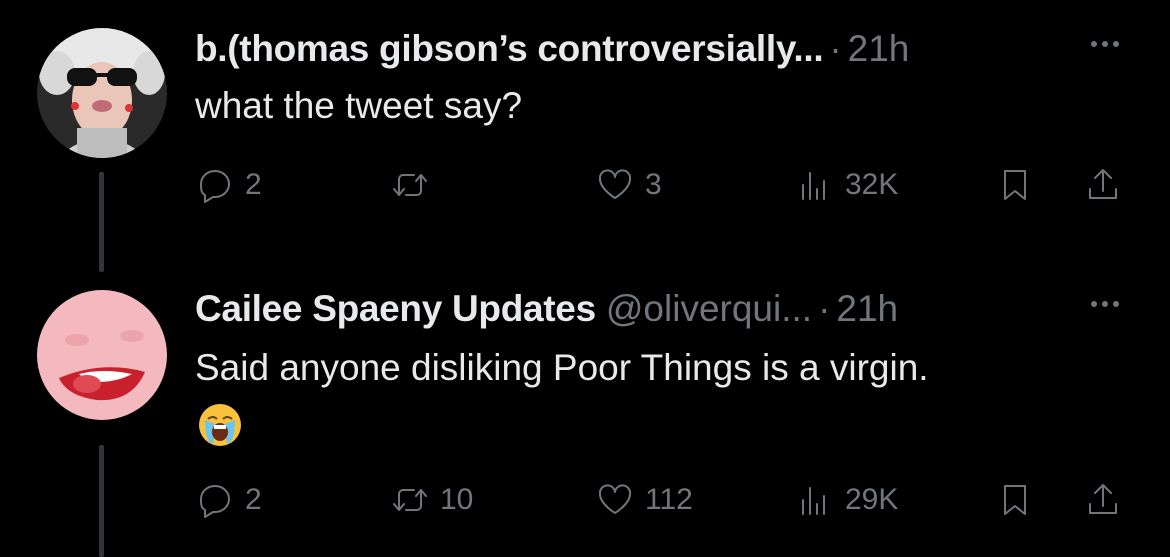 The width and height of the screenshot is (1170, 557). What do you see at coordinates (395, 309) in the screenshot?
I see `display-name: Cailee Spaeny Updates` at bounding box center [395, 309].